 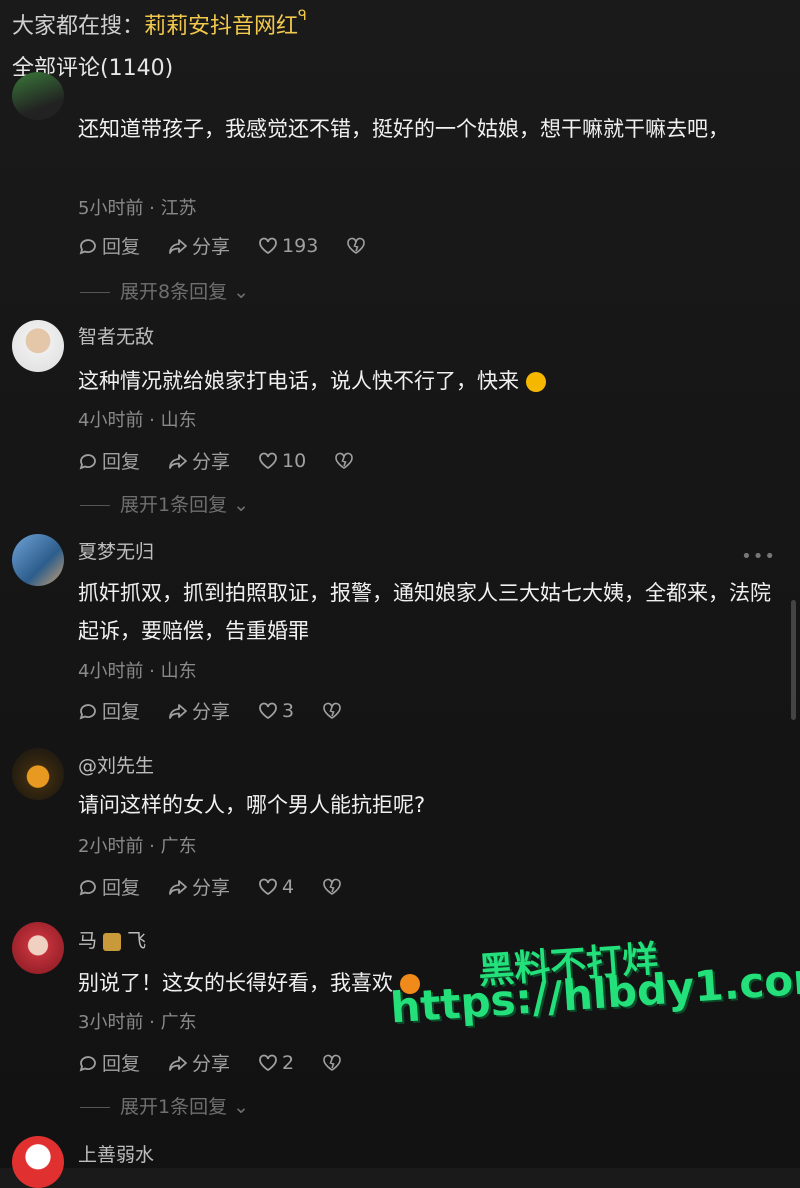 I want to click on scrollbar, so click(x=793, y=660).